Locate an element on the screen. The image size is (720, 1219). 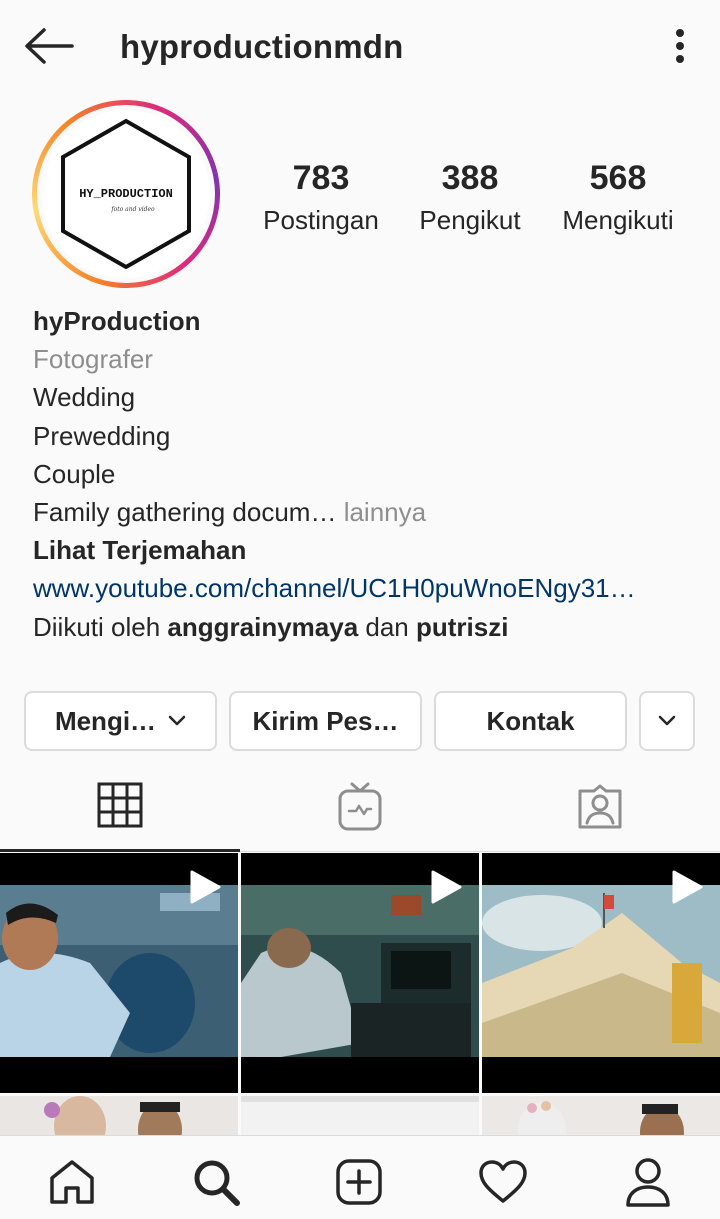
tab-tagged is located at coordinates (600, 806).